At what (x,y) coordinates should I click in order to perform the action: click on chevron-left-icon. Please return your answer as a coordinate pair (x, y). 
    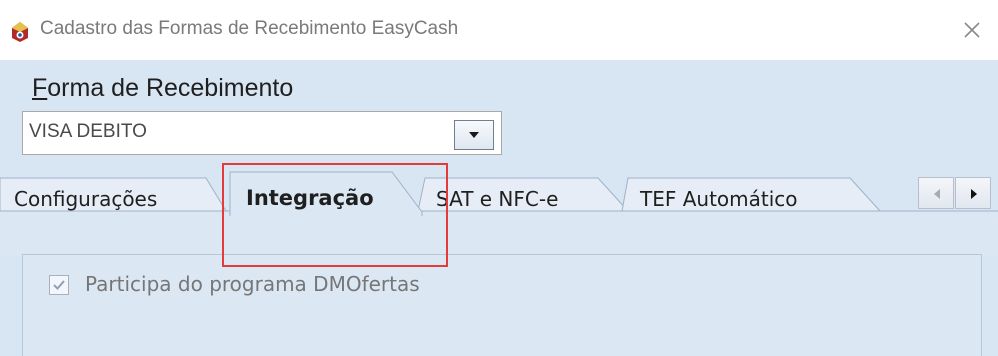
    Looking at the image, I should click on (937, 194).